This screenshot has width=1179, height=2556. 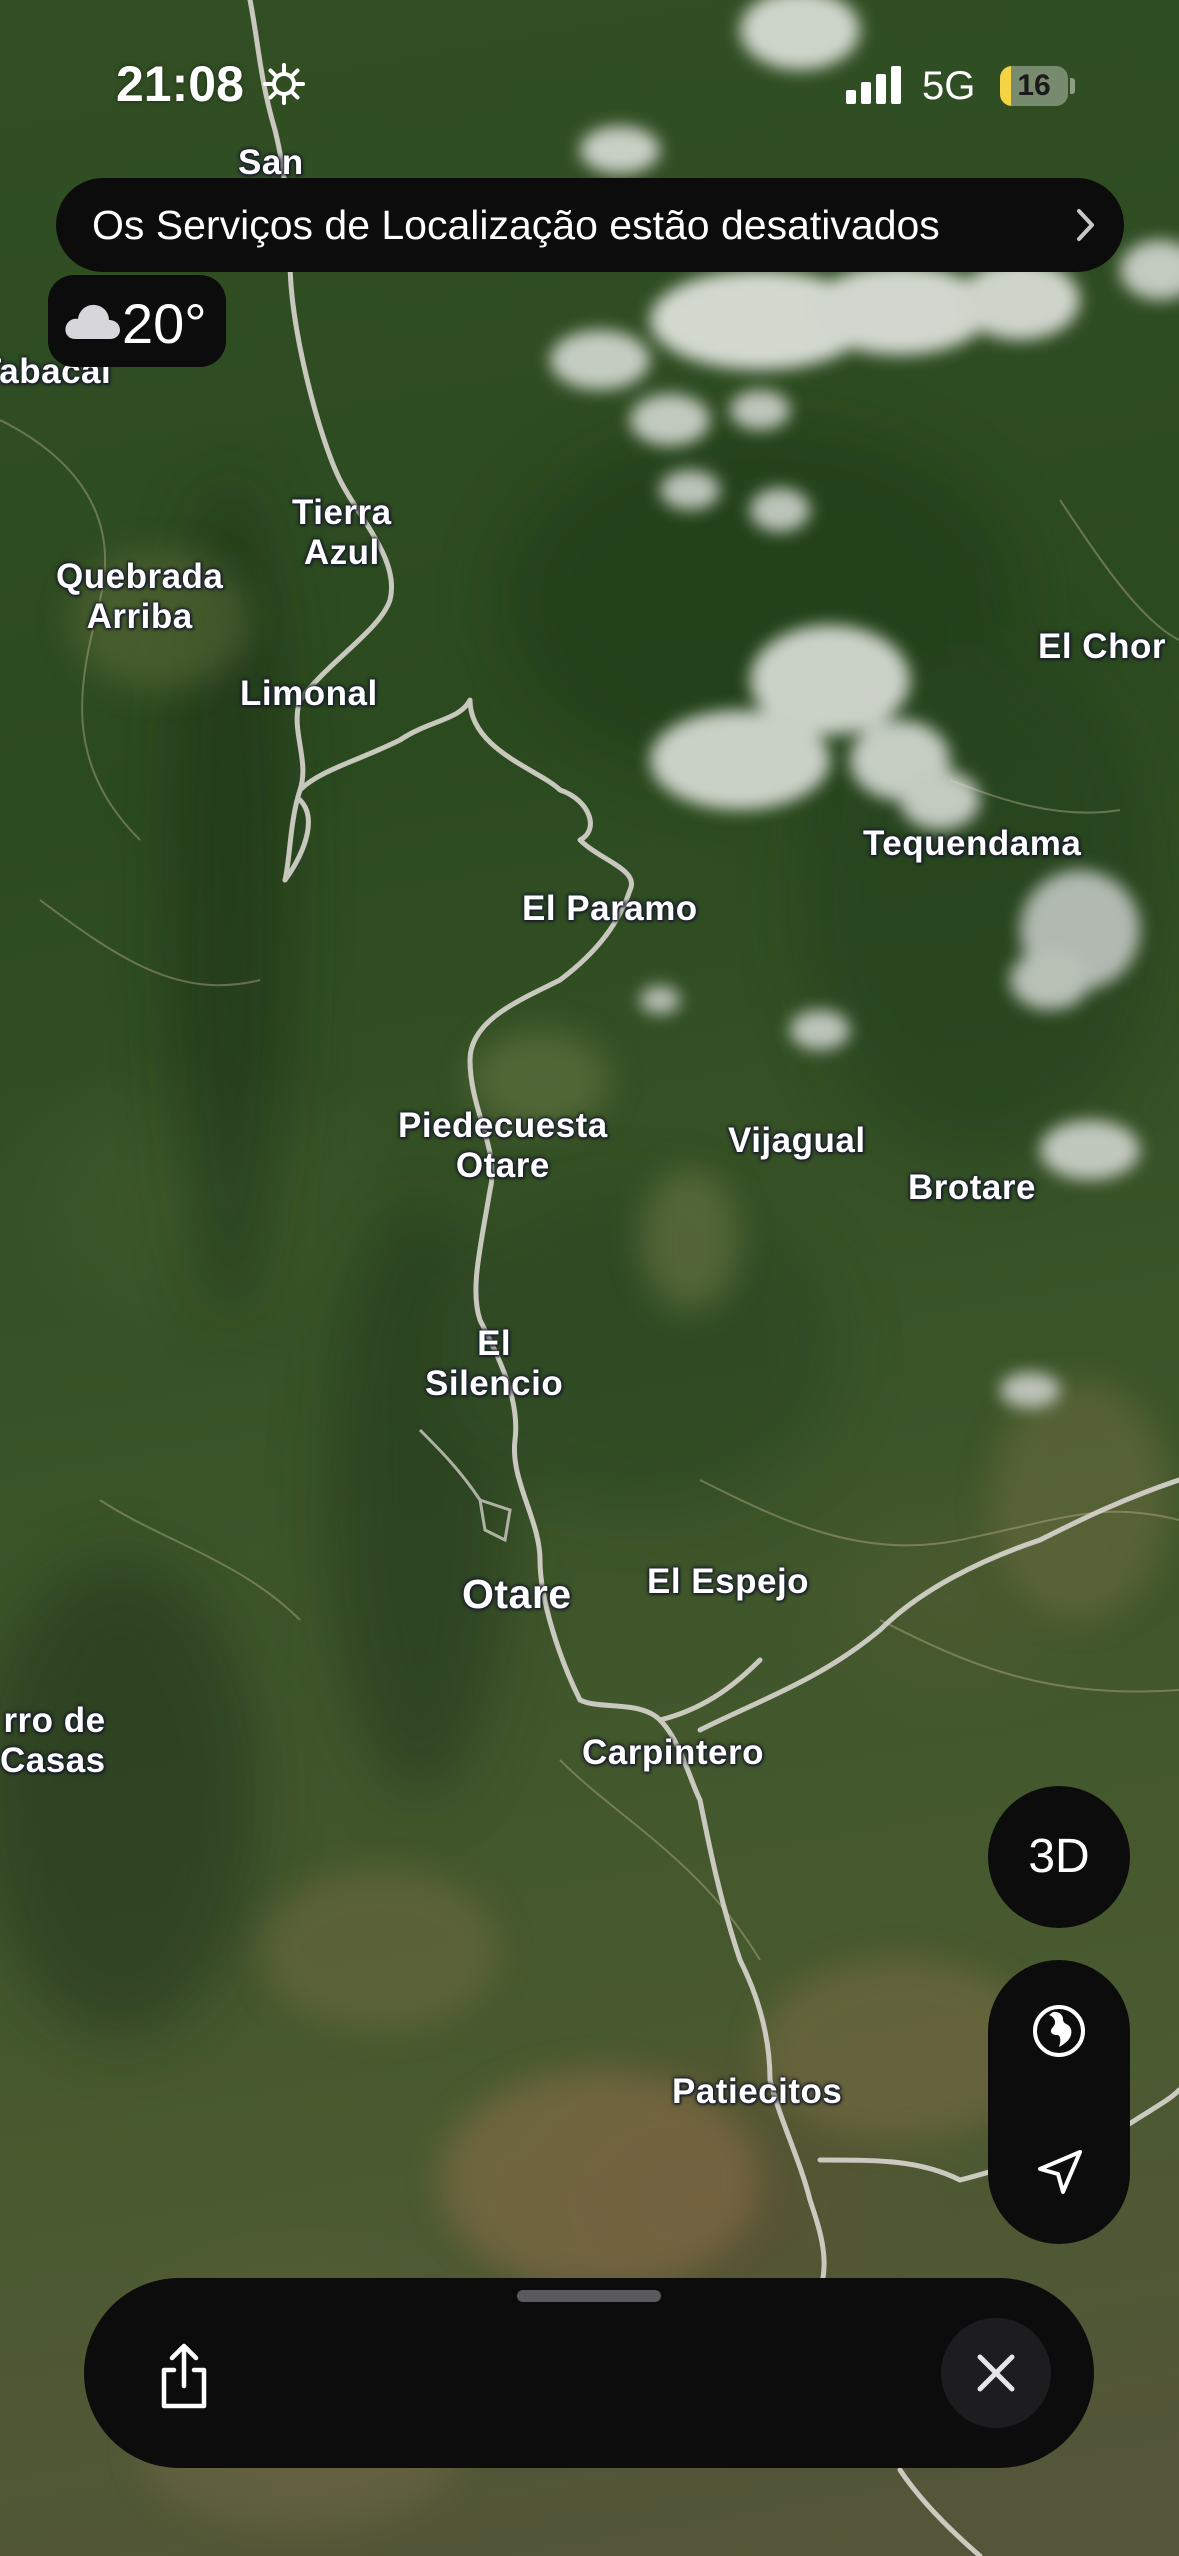 I want to click on location-arrow-icon, so click(x=1060, y=2172).